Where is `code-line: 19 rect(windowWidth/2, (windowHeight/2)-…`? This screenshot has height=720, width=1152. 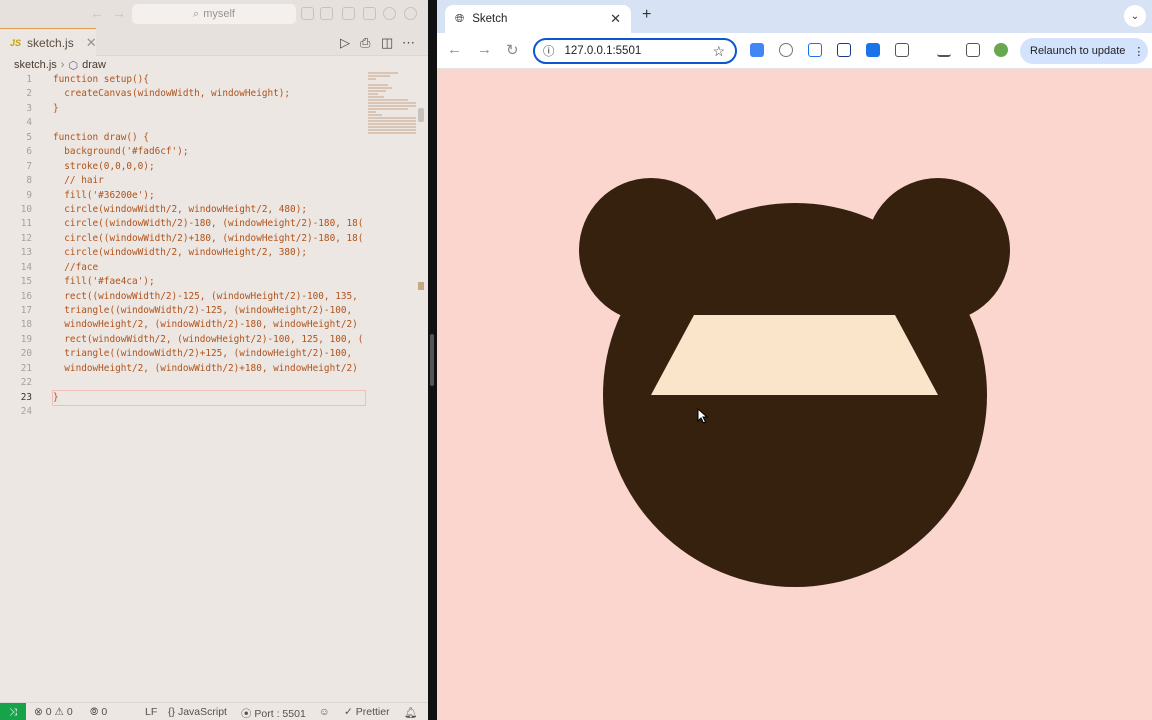 code-line: 19 rect(windowWidth/2, (windowHeight/2)-… is located at coordinates (183, 340).